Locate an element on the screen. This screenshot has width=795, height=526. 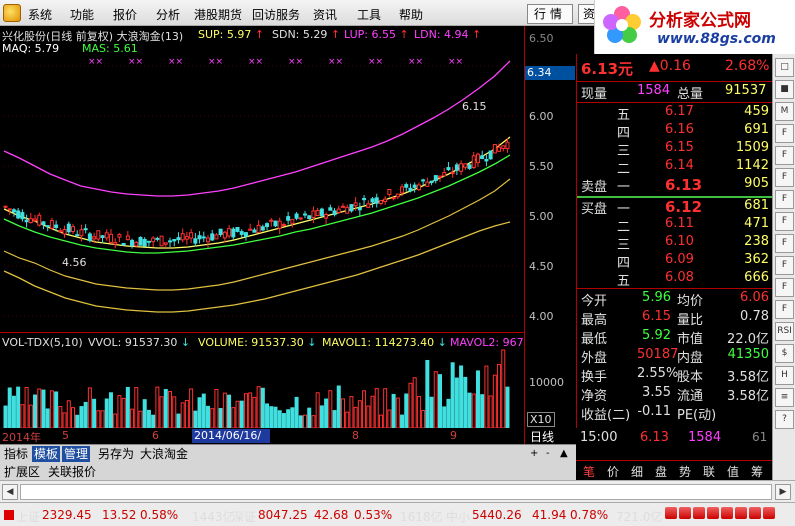
menu-hk-futures: 港股期货 is located at coordinates (218, 14).